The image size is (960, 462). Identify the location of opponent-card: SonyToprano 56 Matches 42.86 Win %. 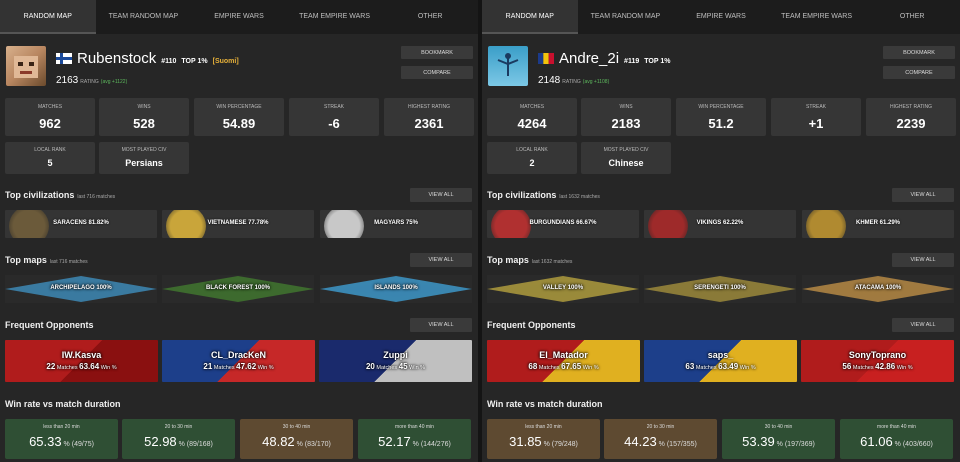
(877, 361).